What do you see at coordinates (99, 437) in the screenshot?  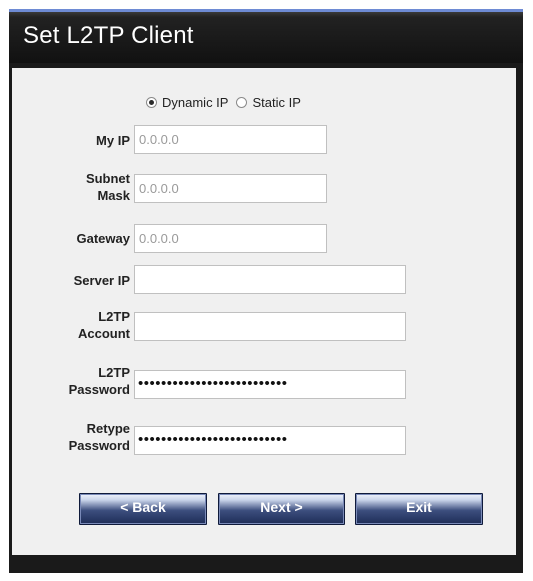 I see `retype-password-label: Retype Password` at bounding box center [99, 437].